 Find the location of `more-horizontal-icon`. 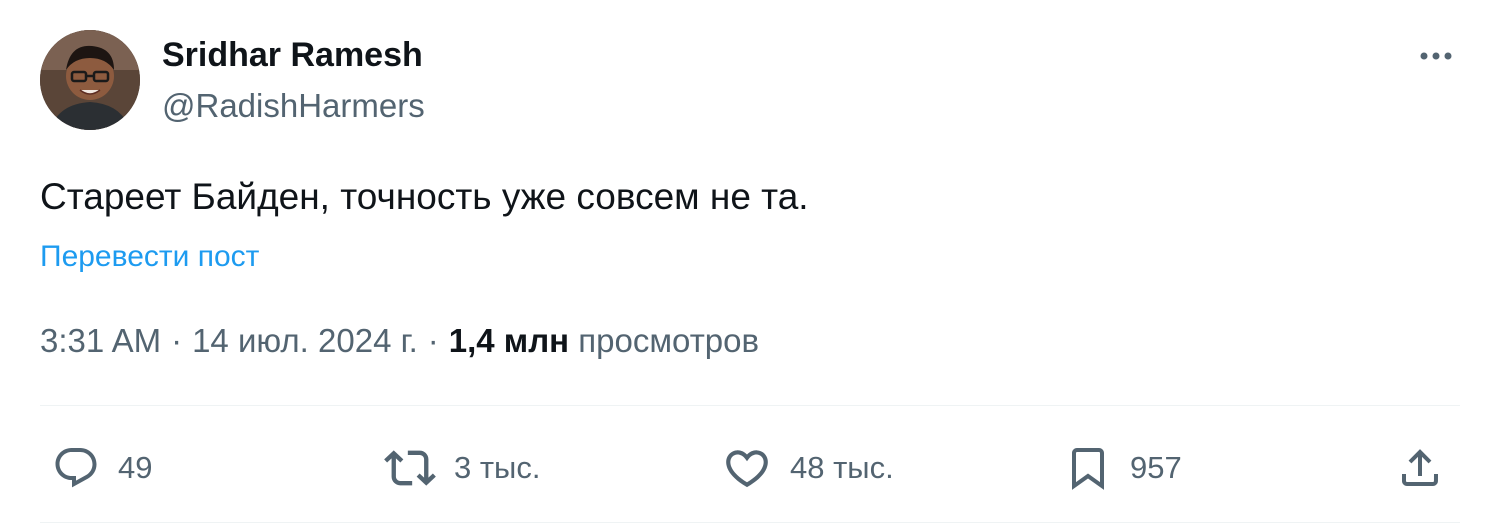

more-horizontal-icon is located at coordinates (1436, 56).